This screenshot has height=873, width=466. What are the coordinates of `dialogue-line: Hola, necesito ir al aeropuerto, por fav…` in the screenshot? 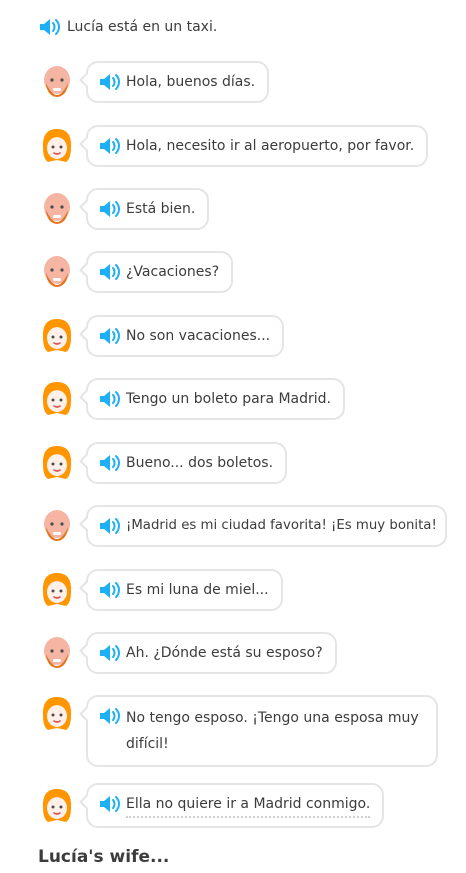 It's located at (234, 146).